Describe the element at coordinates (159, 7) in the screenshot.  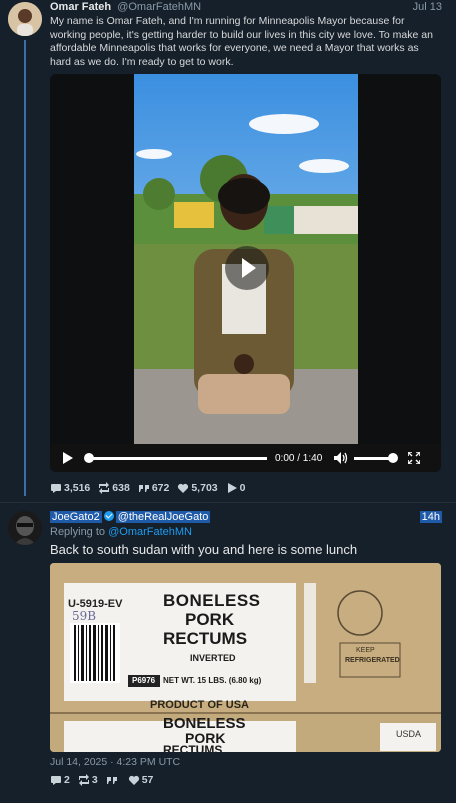
I see `author-handle: @OmarFatehMN` at that location.